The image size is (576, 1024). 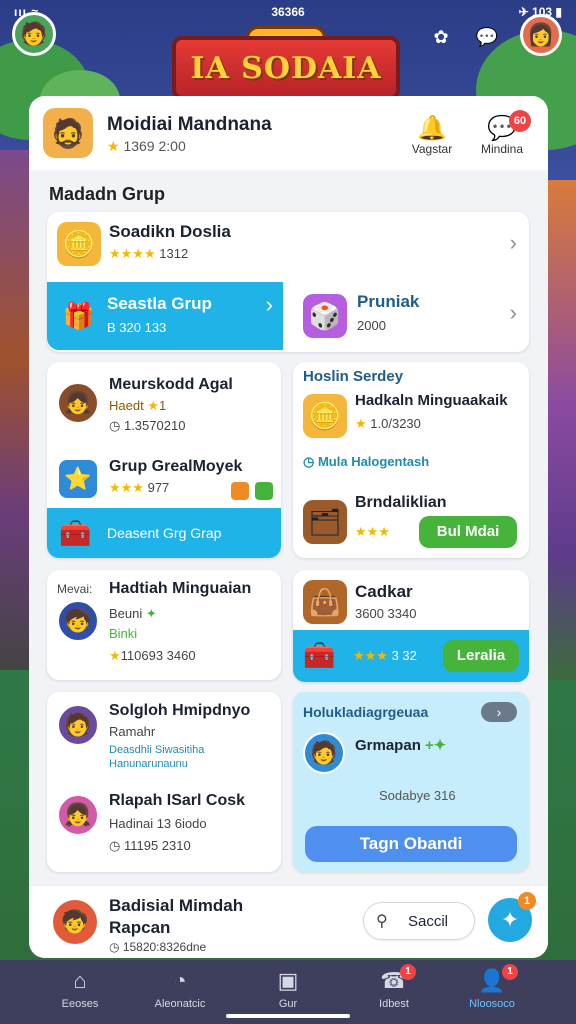 I want to click on nav-activity: ◔ Aleonatcic, so click(x=180, y=989).